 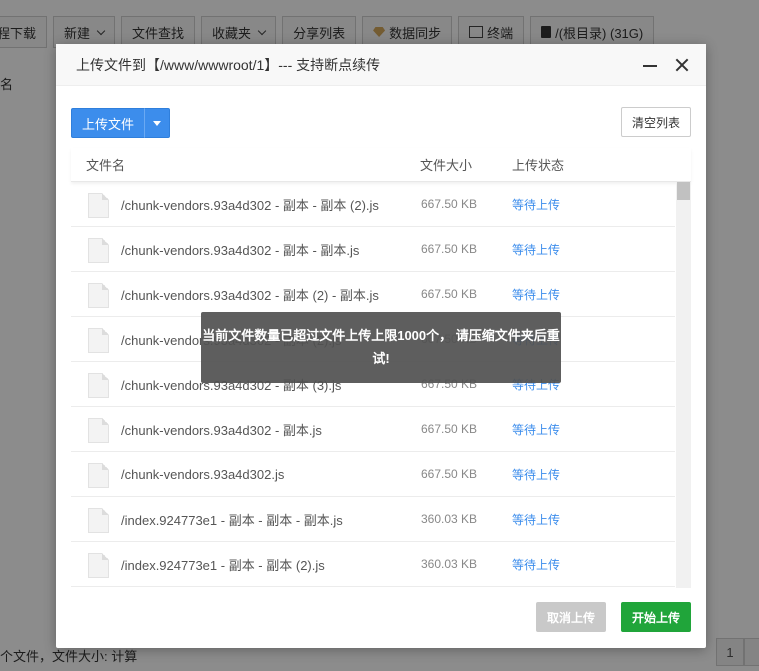 I want to click on dialog-title: 上传文件到【/www/wwwroot/1】--- 支持断点续传, so click(x=228, y=64).